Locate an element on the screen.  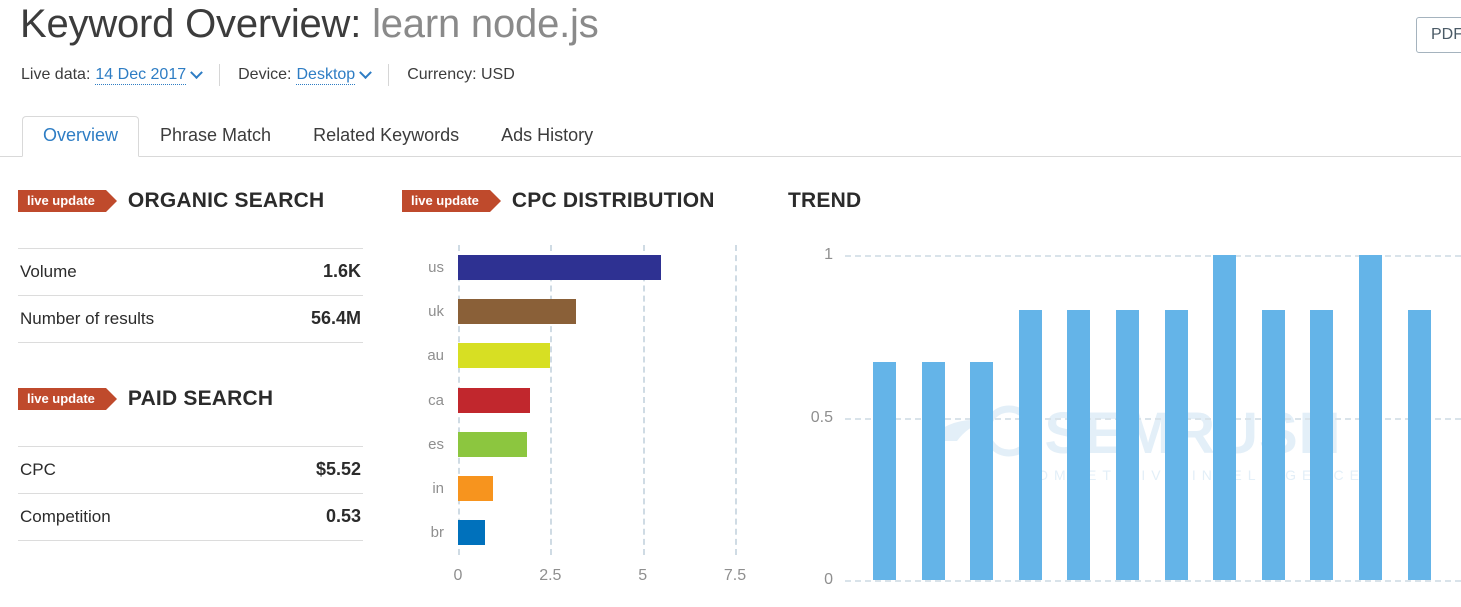
organic-search-header: live update ORGANIC SEARCH is located at coordinates (171, 201).